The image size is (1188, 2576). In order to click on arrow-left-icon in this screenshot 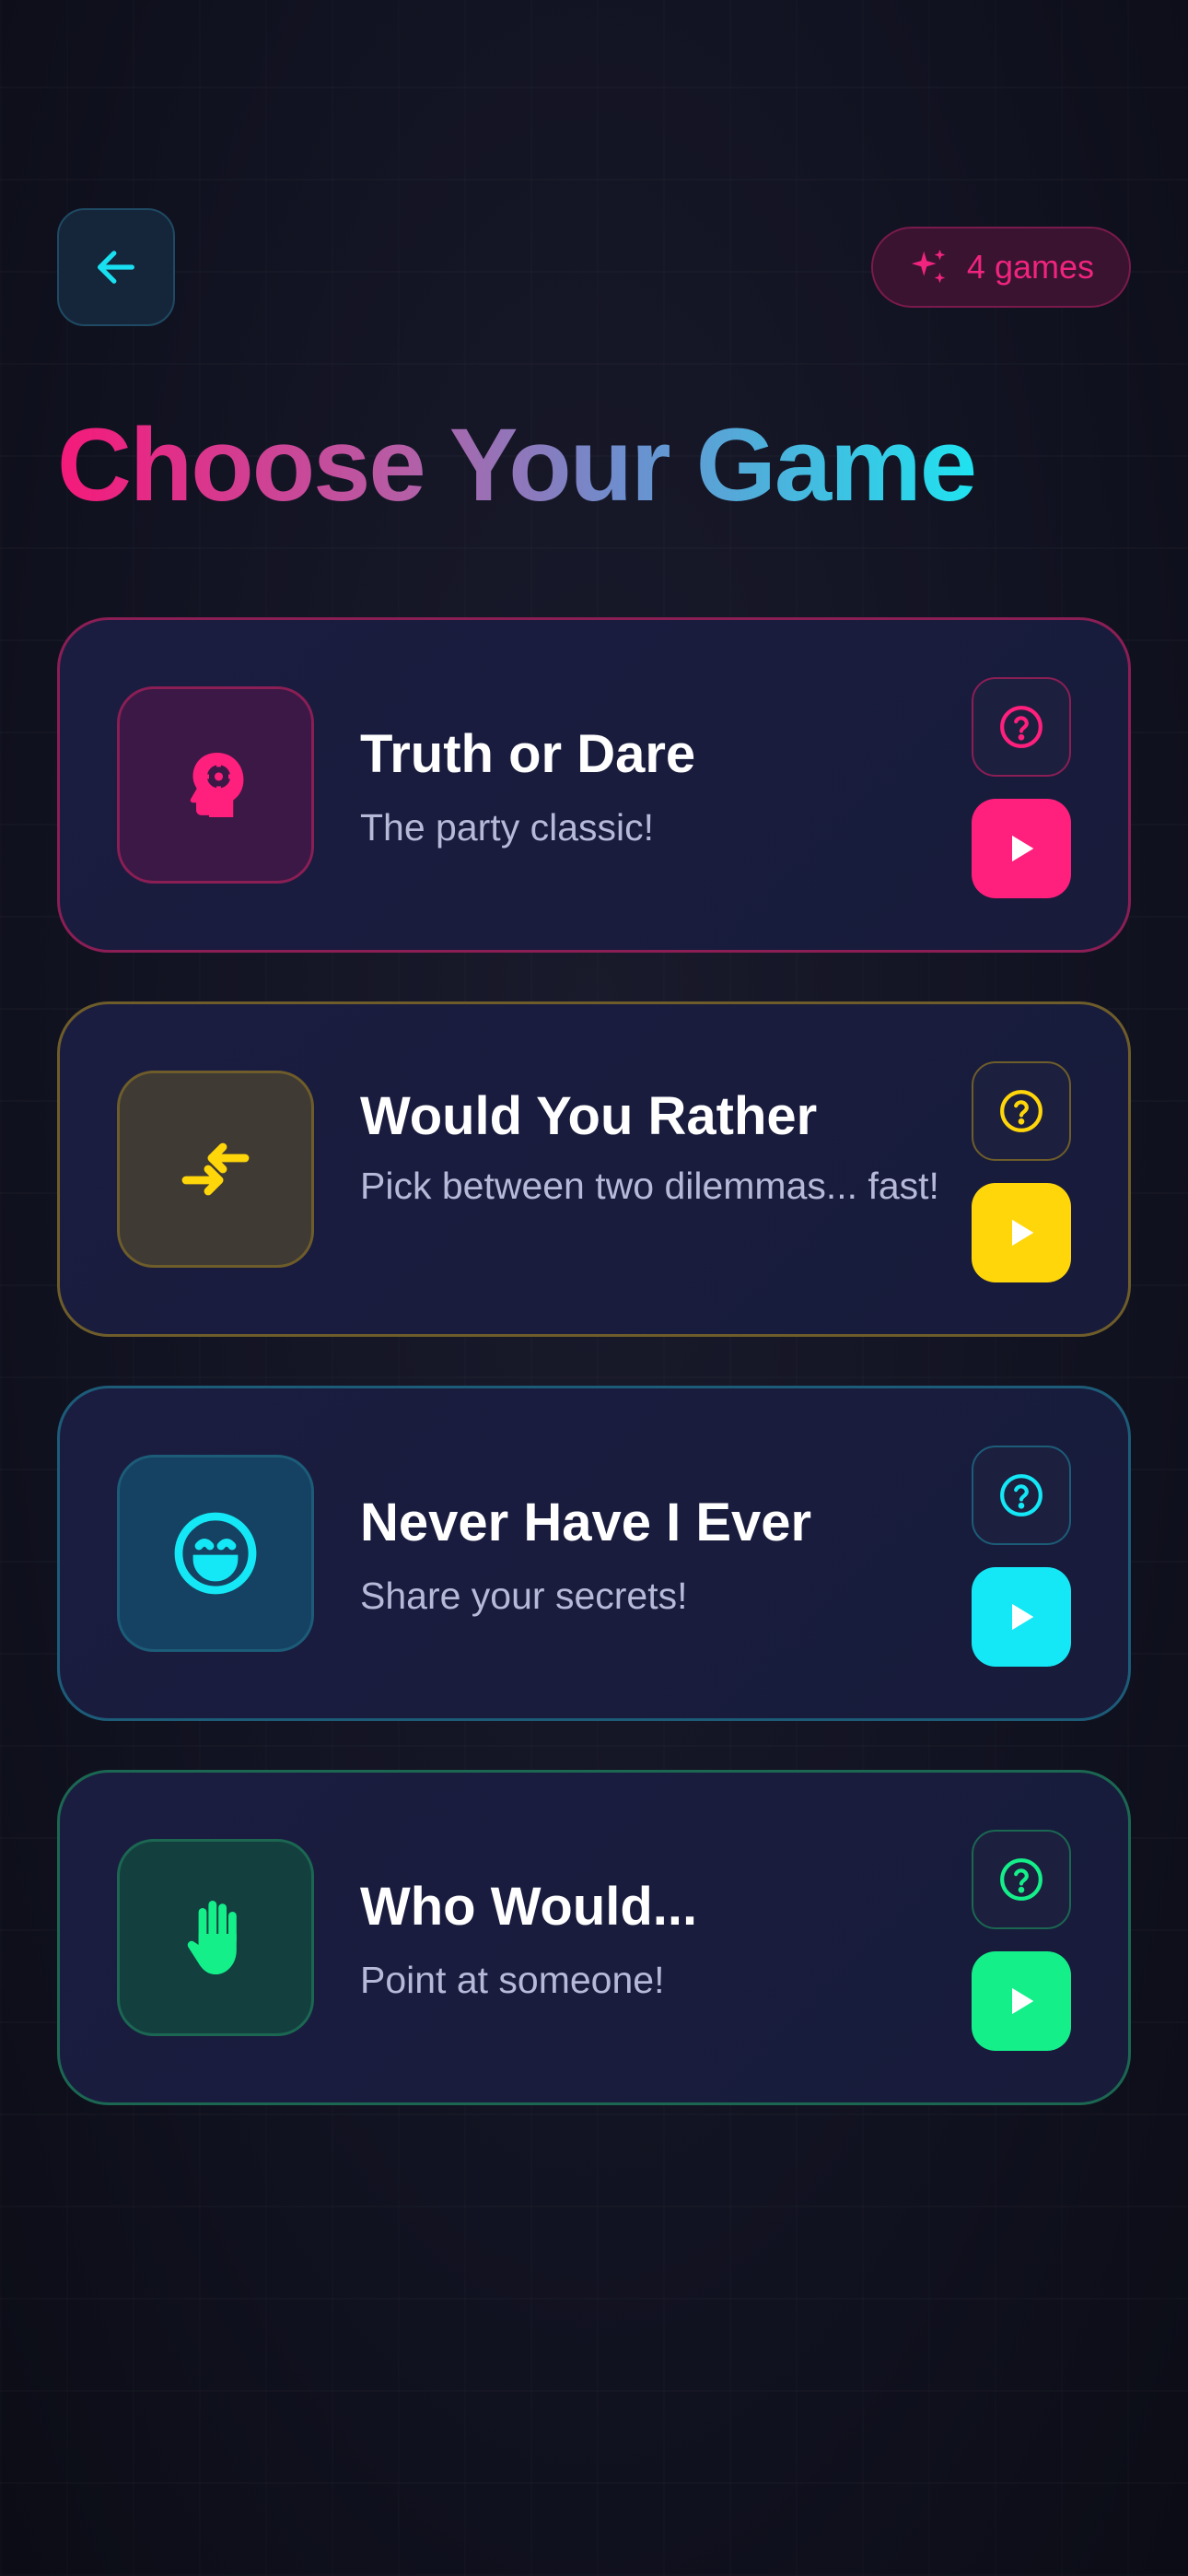, I will do `click(116, 267)`.